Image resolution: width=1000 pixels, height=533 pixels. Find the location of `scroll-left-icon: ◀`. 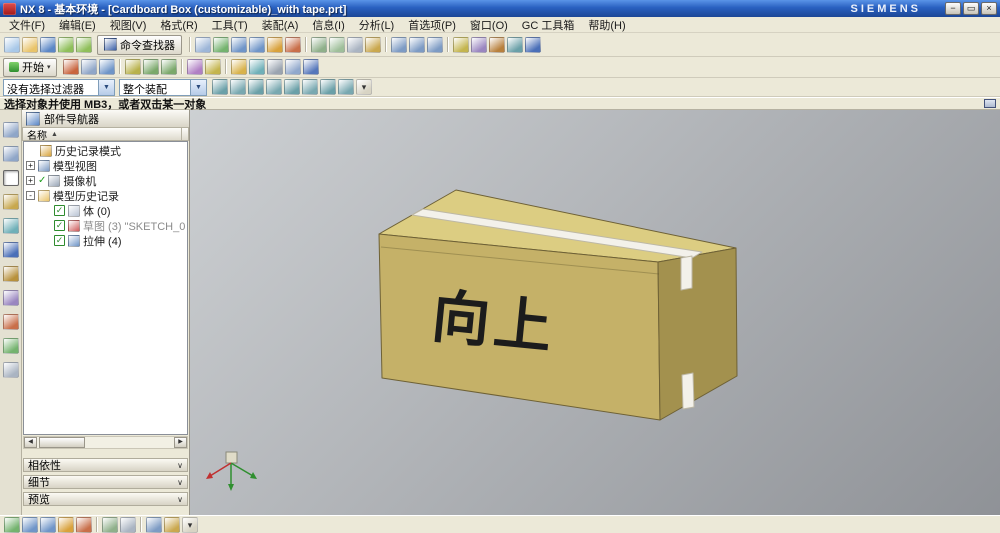

scroll-left-icon: ◀ is located at coordinates (30, 442).